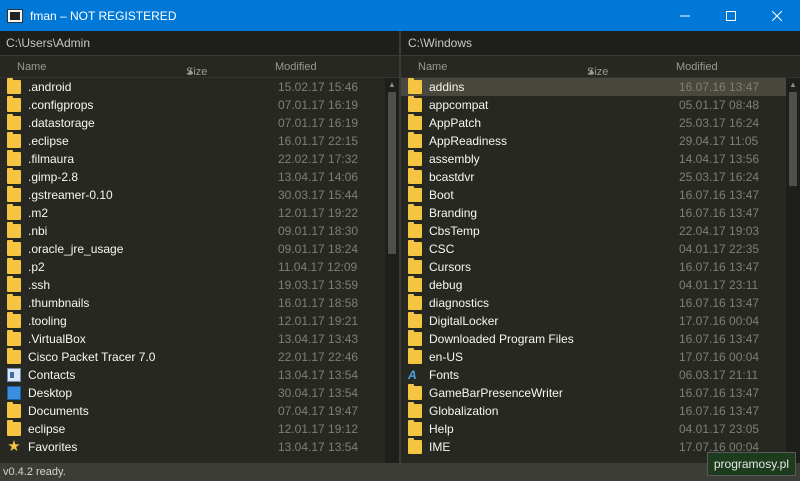  Describe the element at coordinates (593, 357) in the screenshot. I see `file-row: en-US 17.07.16 00:04` at that location.